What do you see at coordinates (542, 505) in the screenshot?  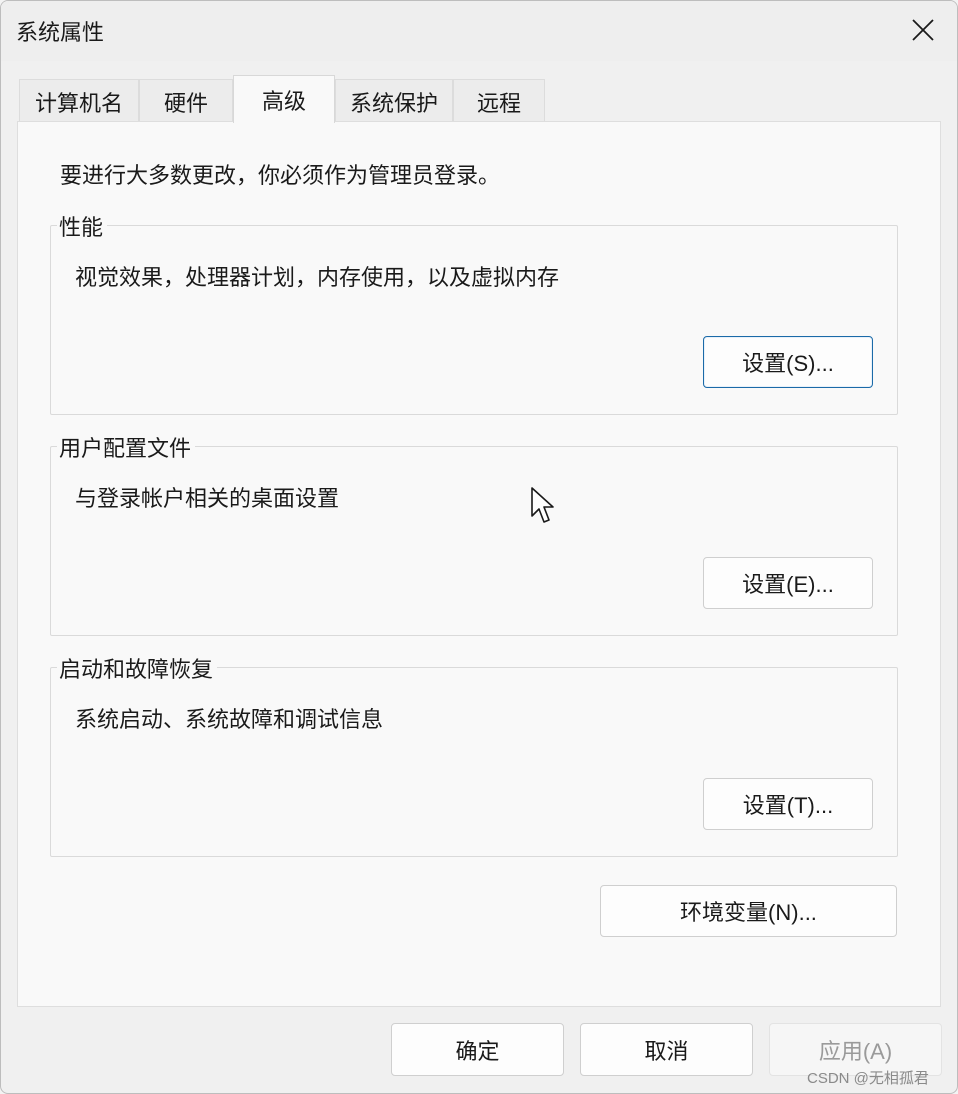 I see `mouse-pointer-icon` at bounding box center [542, 505].